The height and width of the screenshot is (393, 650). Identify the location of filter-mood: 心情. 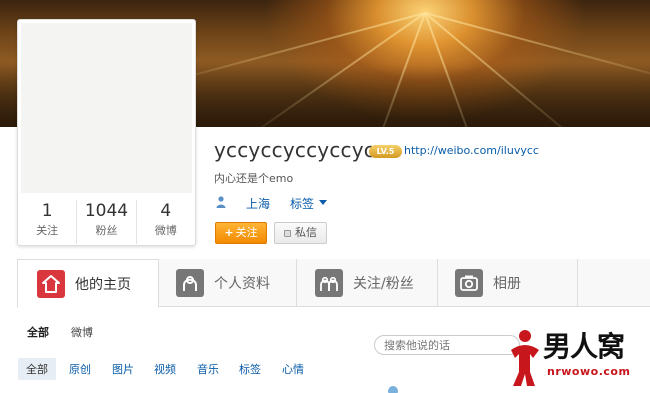
(293, 369).